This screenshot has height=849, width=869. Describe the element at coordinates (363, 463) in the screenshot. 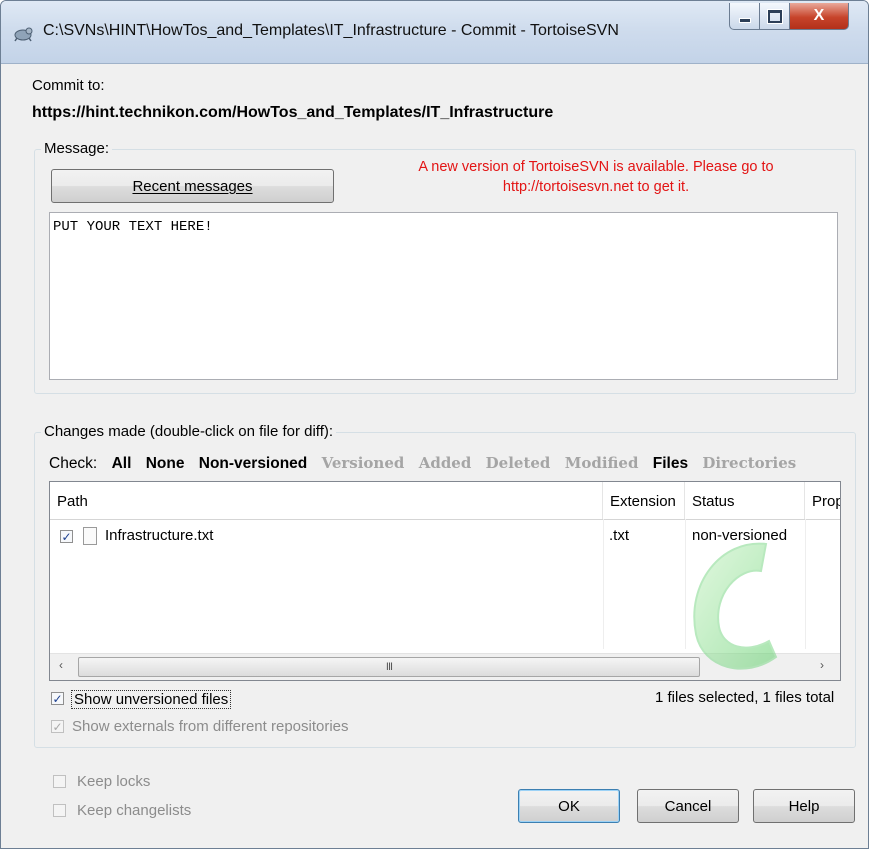

I see `filter-versioned: Versioned` at that location.